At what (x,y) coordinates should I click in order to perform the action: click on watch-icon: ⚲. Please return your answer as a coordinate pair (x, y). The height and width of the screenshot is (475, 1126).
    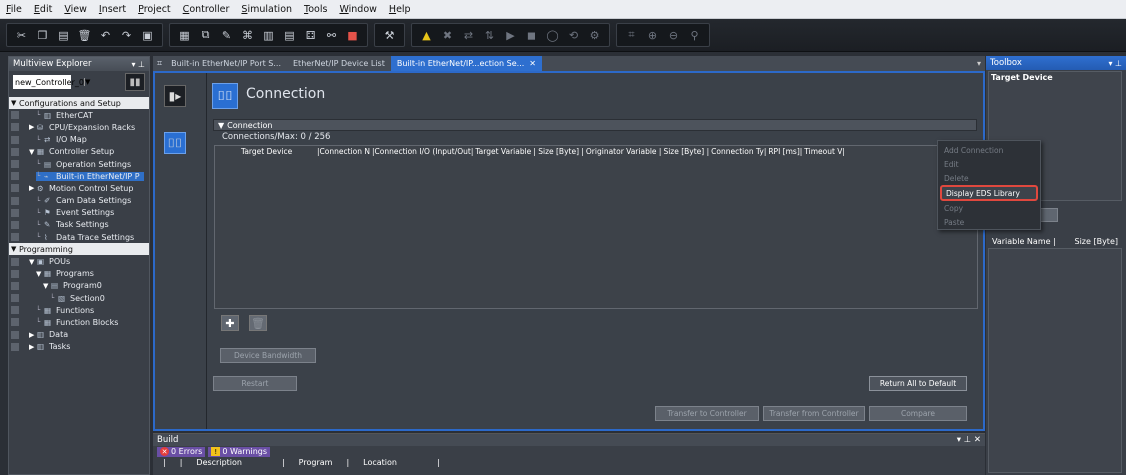
    Looking at the image, I should click on (694, 35).